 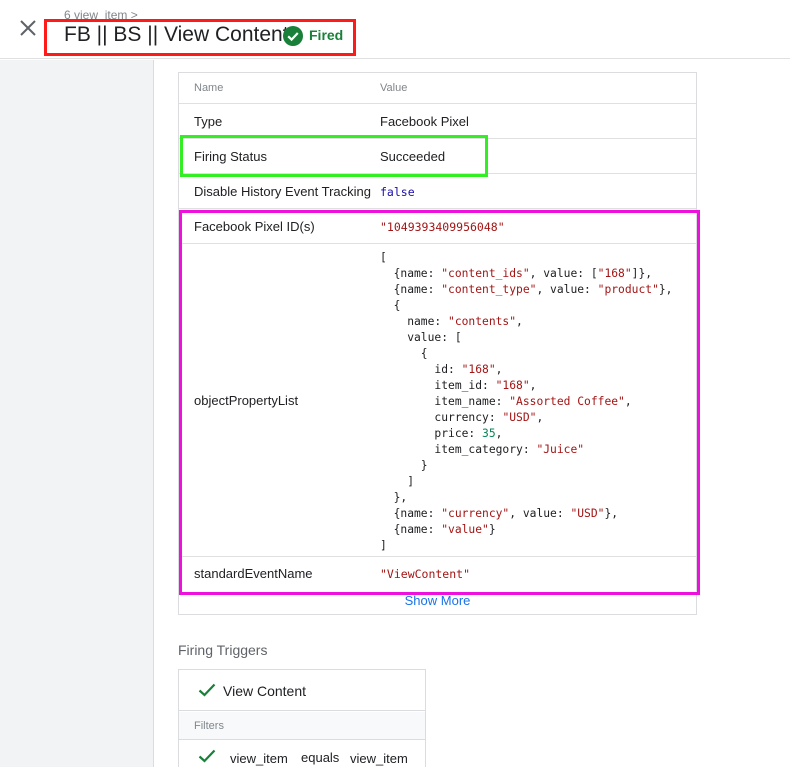 What do you see at coordinates (334, 156) in the screenshot?
I see `firing-status-highlight-box` at bounding box center [334, 156].